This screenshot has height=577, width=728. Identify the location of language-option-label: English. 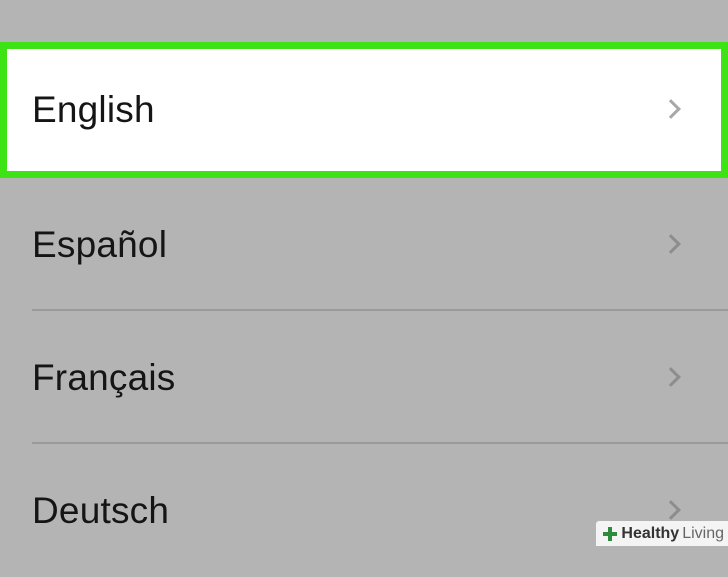
(93, 109).